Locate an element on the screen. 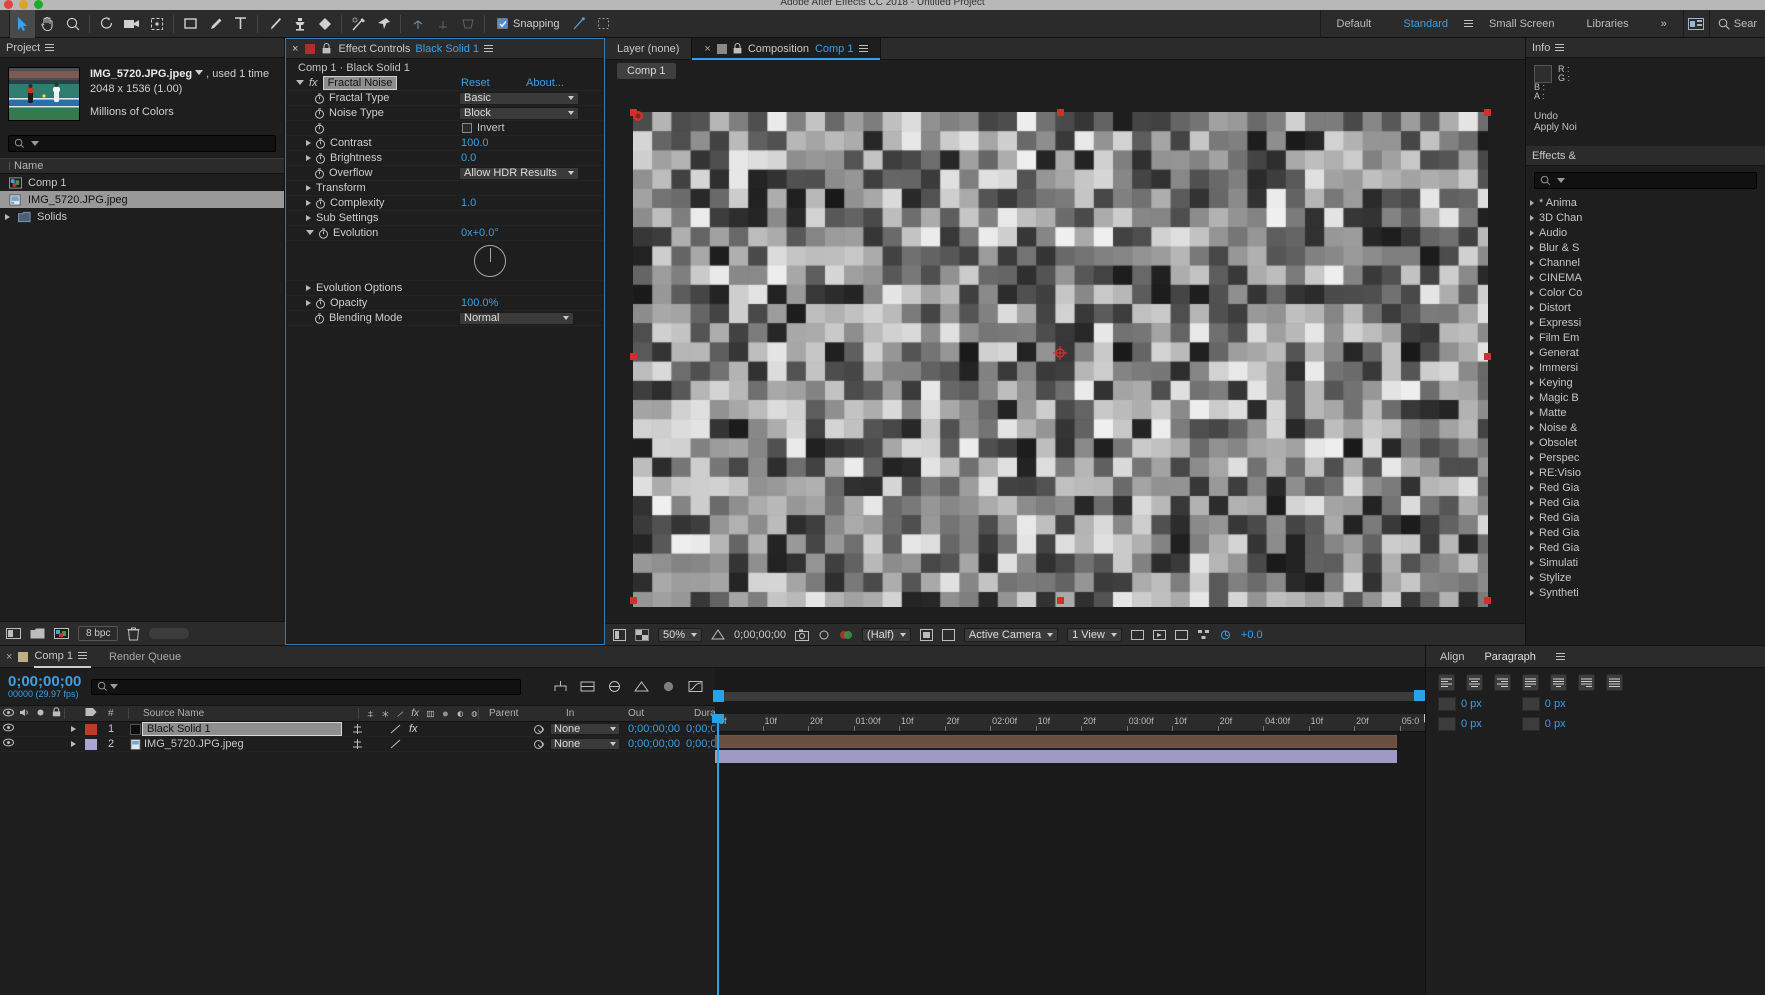 The image size is (1765, 995). blending-mode-dropdown: Normal is located at coordinates (516, 318).